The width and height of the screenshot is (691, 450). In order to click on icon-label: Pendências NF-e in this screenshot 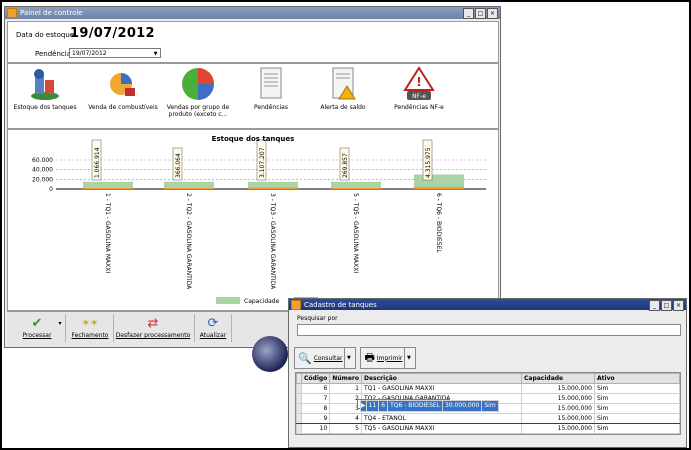, I will do `click(419, 107)`.